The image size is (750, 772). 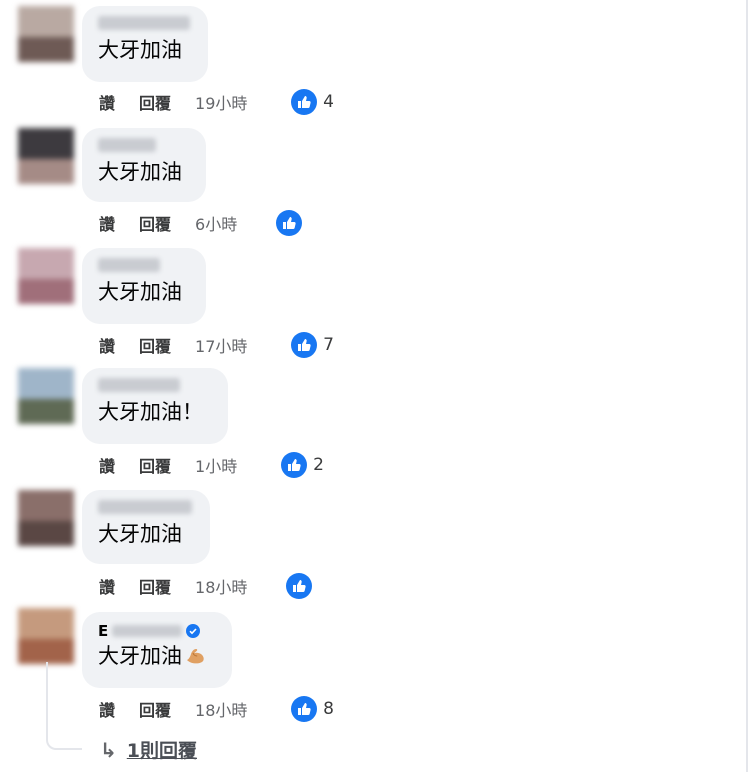 I want to click on timestamp: 19小時, so click(x=221, y=102).